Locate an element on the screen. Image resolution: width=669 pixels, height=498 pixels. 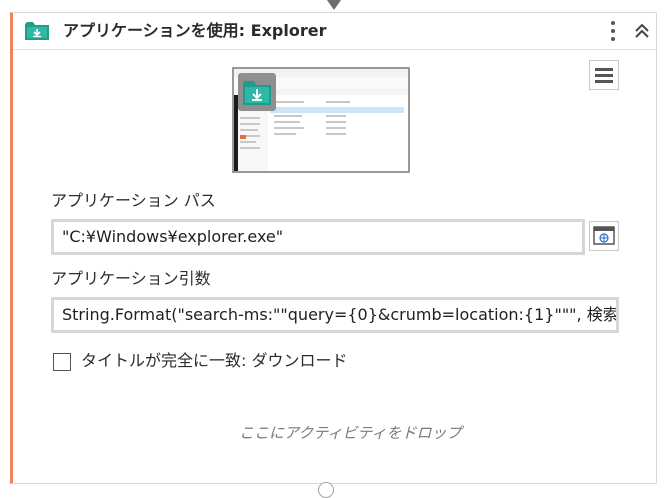
activity-header: アプリケーションを使用: Explorer is located at coordinates (334, 31).